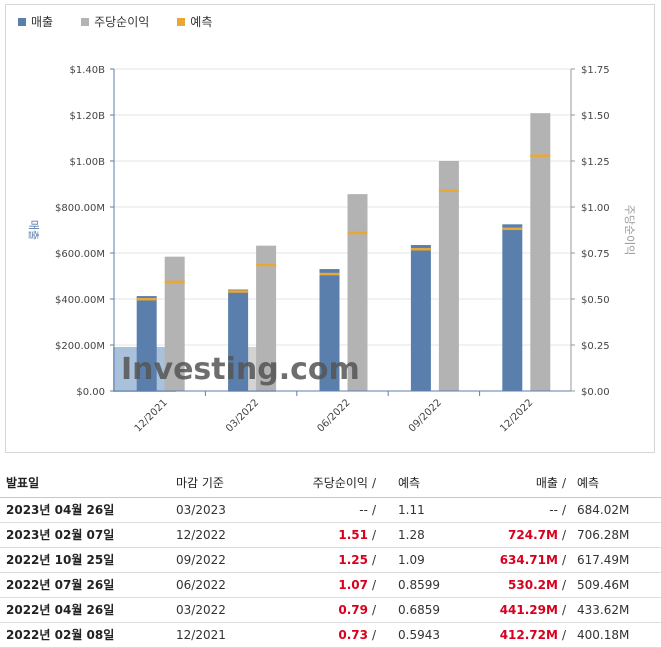  Describe the element at coordinates (603, 585) in the screenshot. I see `row-revenue-forecast: 509.46M` at that location.